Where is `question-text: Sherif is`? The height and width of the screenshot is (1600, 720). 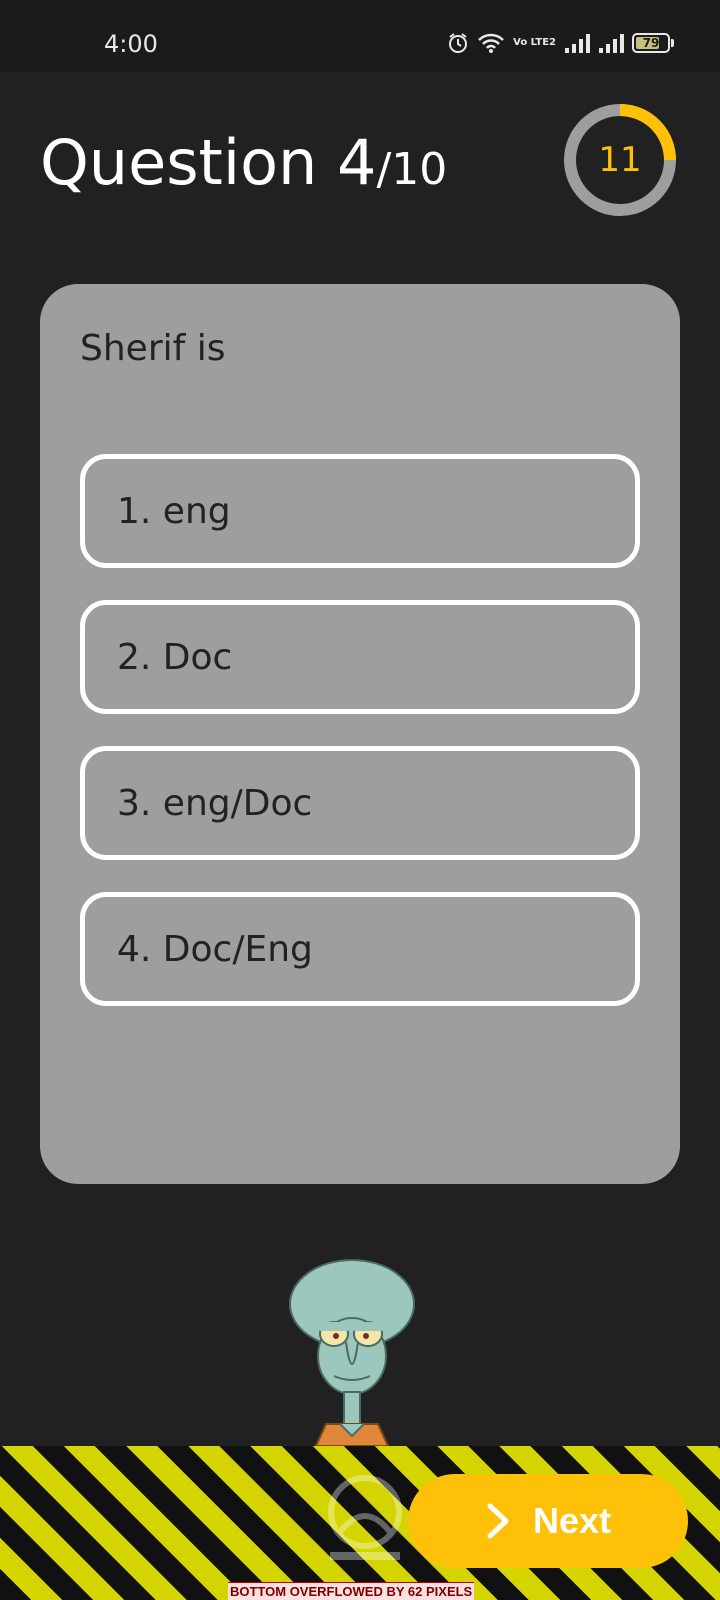 question-text: Sherif is is located at coordinates (153, 348).